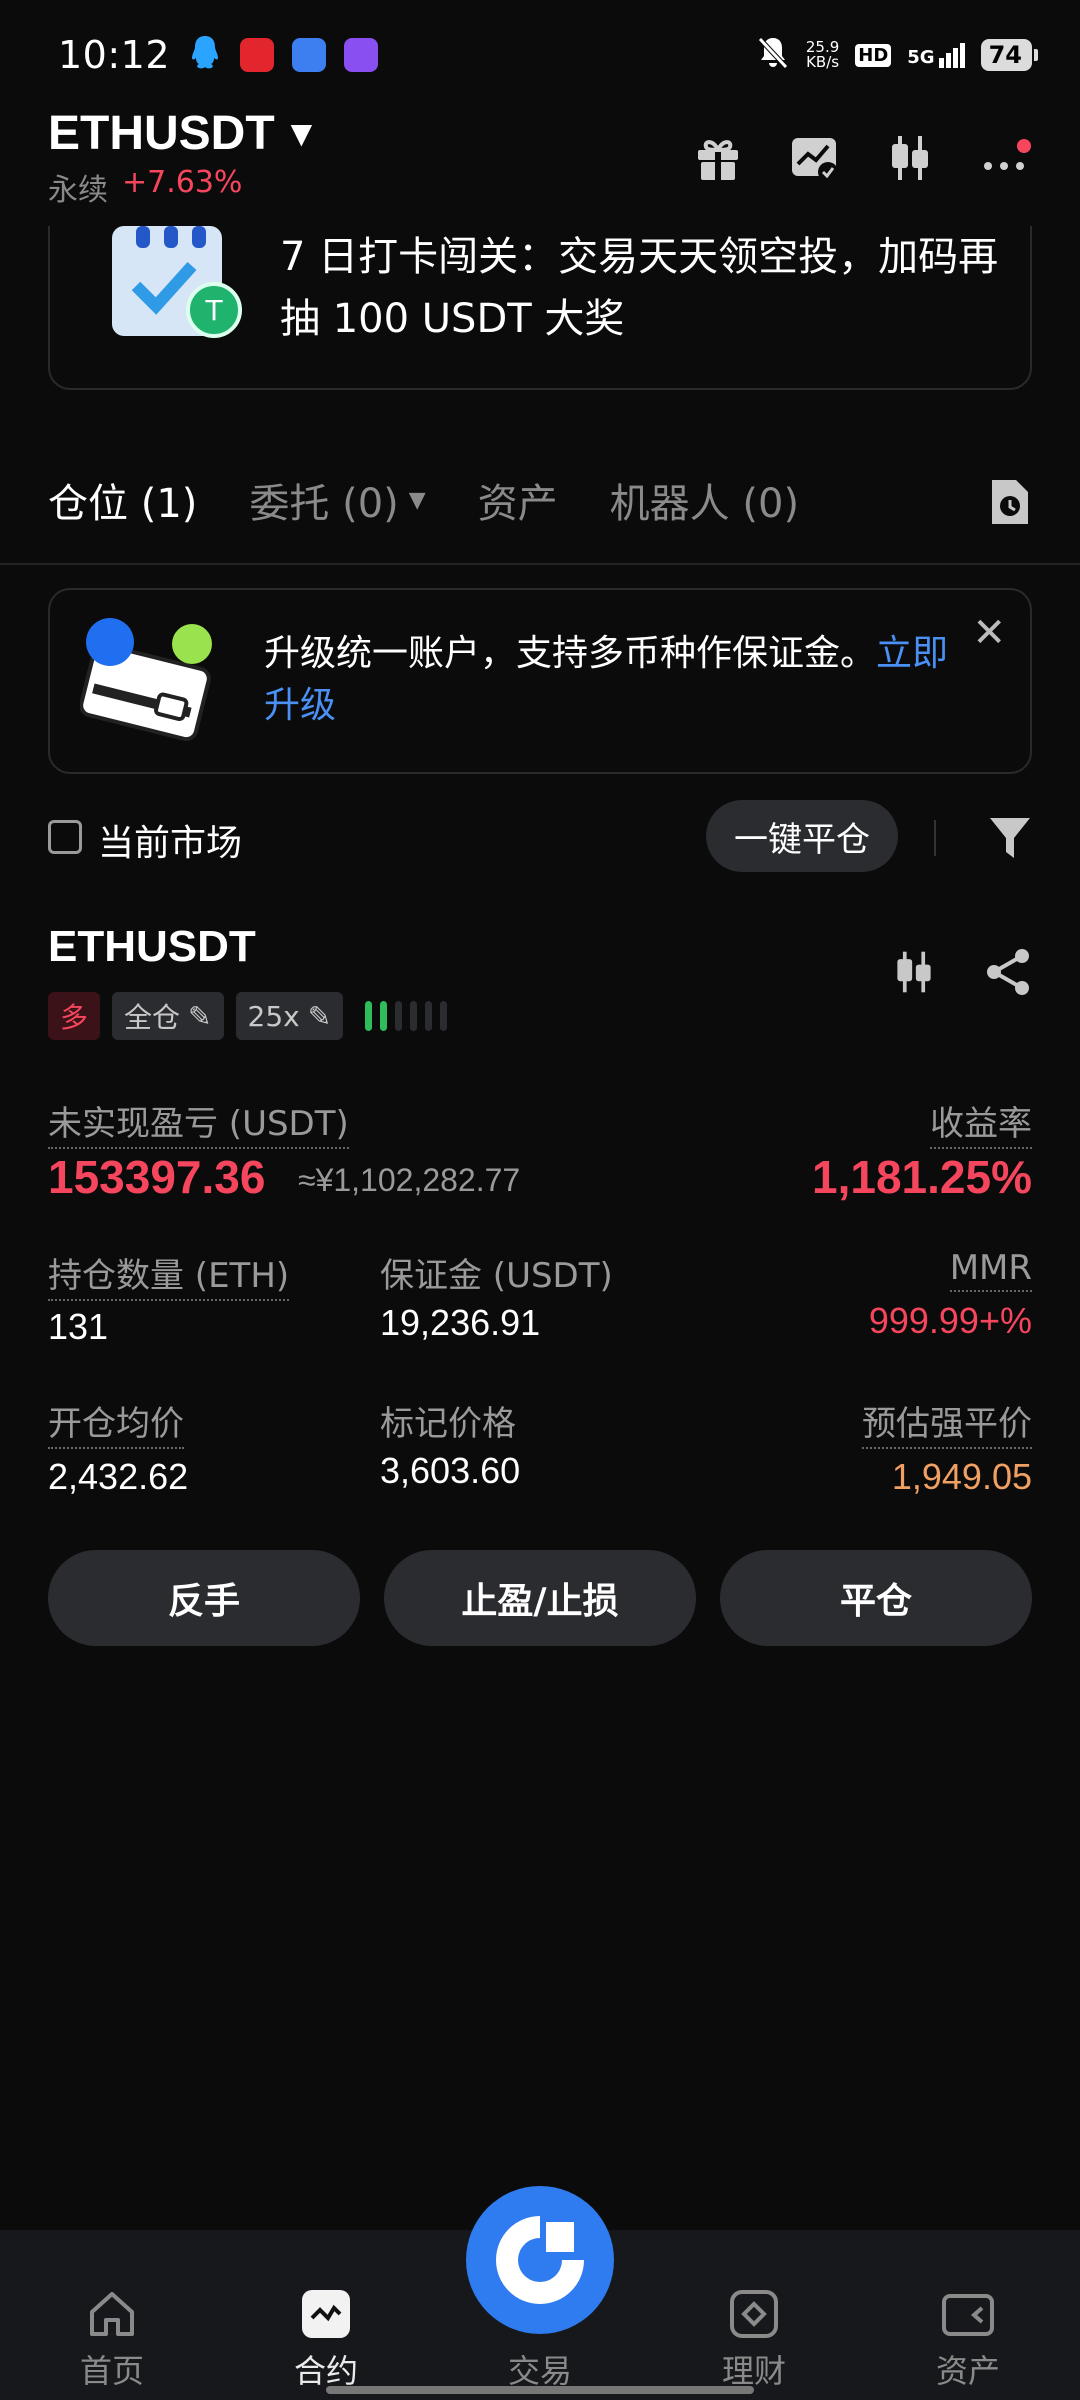  Describe the element at coordinates (361, 55) in the screenshot. I see `infinity-app-icon` at that location.